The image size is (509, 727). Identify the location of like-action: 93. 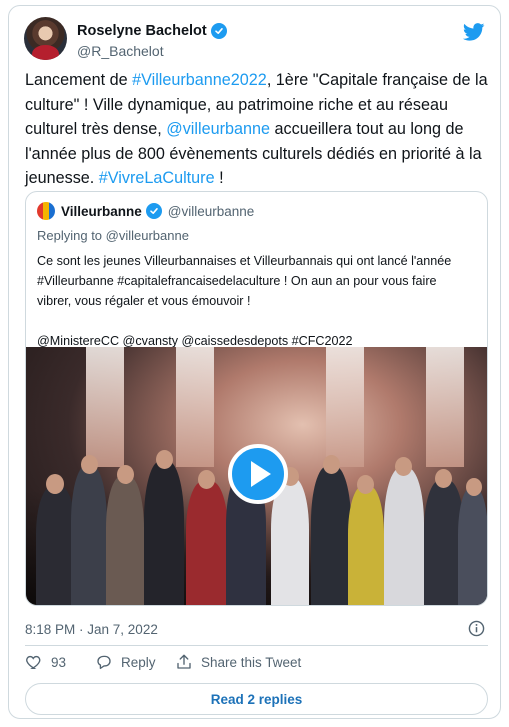
(60, 662).